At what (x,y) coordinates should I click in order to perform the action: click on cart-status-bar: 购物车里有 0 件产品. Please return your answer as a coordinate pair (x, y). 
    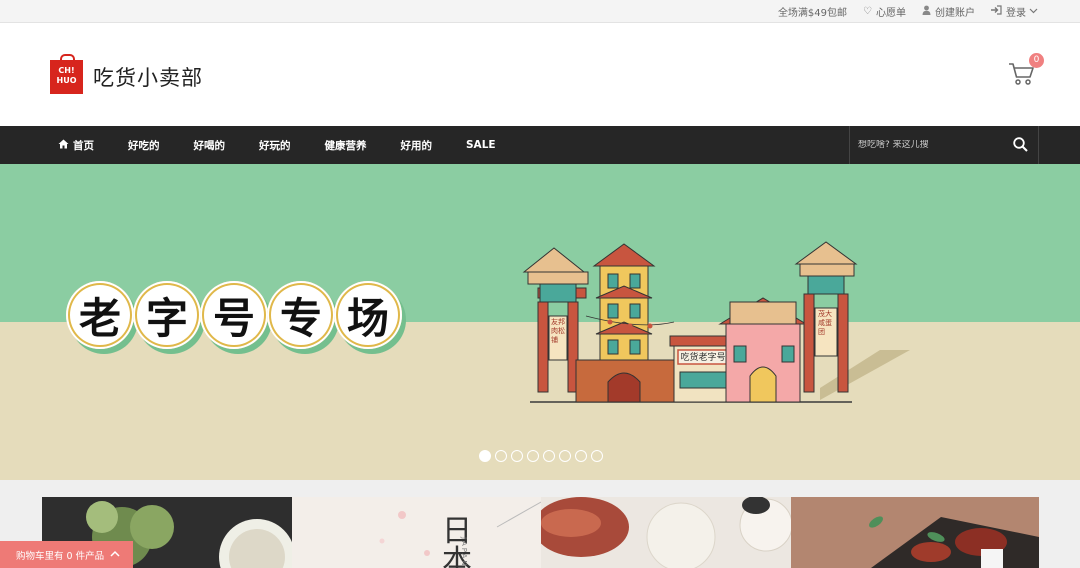
    Looking at the image, I should click on (66, 554).